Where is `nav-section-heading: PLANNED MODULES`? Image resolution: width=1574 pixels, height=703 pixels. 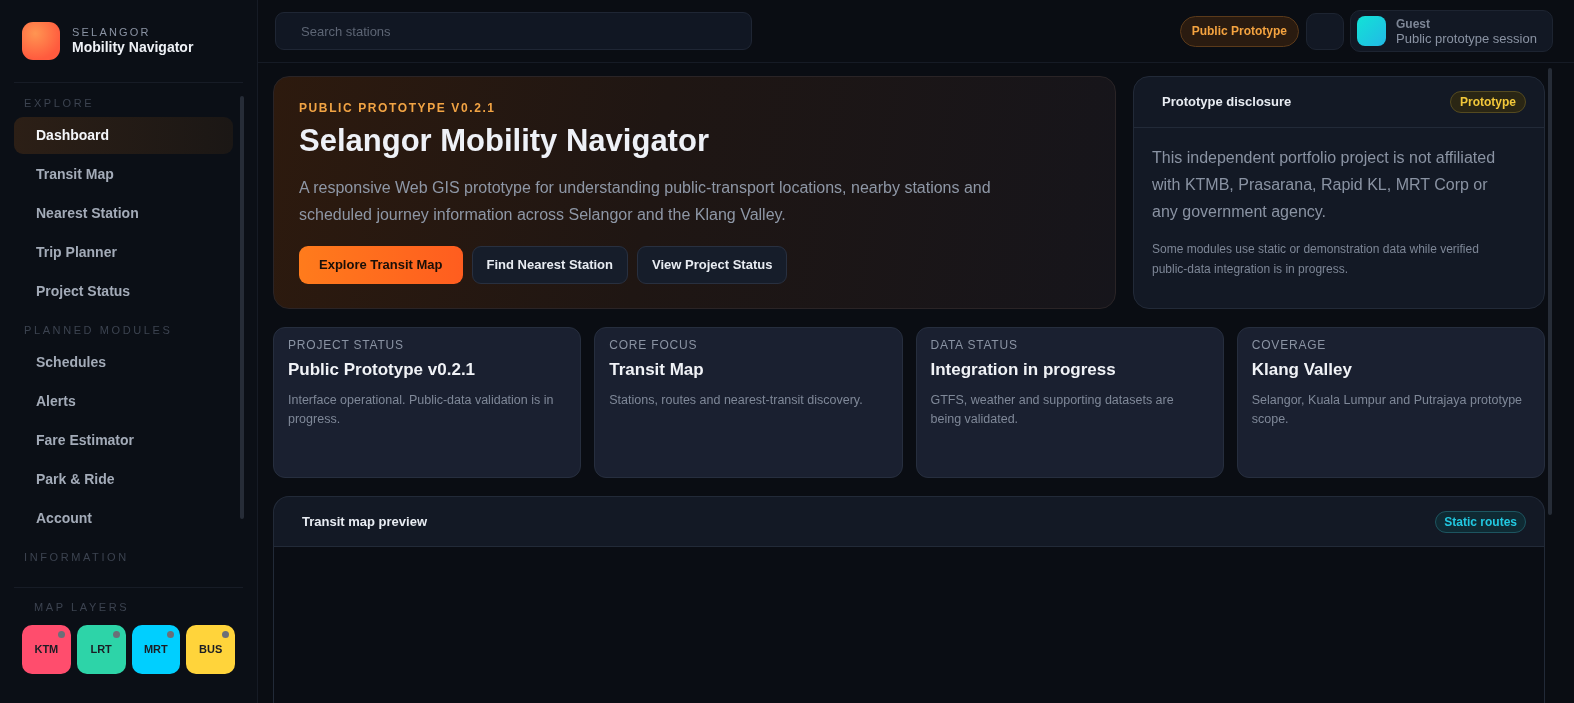
nav-section-heading: PLANNED MODULES is located at coordinates (98, 330).